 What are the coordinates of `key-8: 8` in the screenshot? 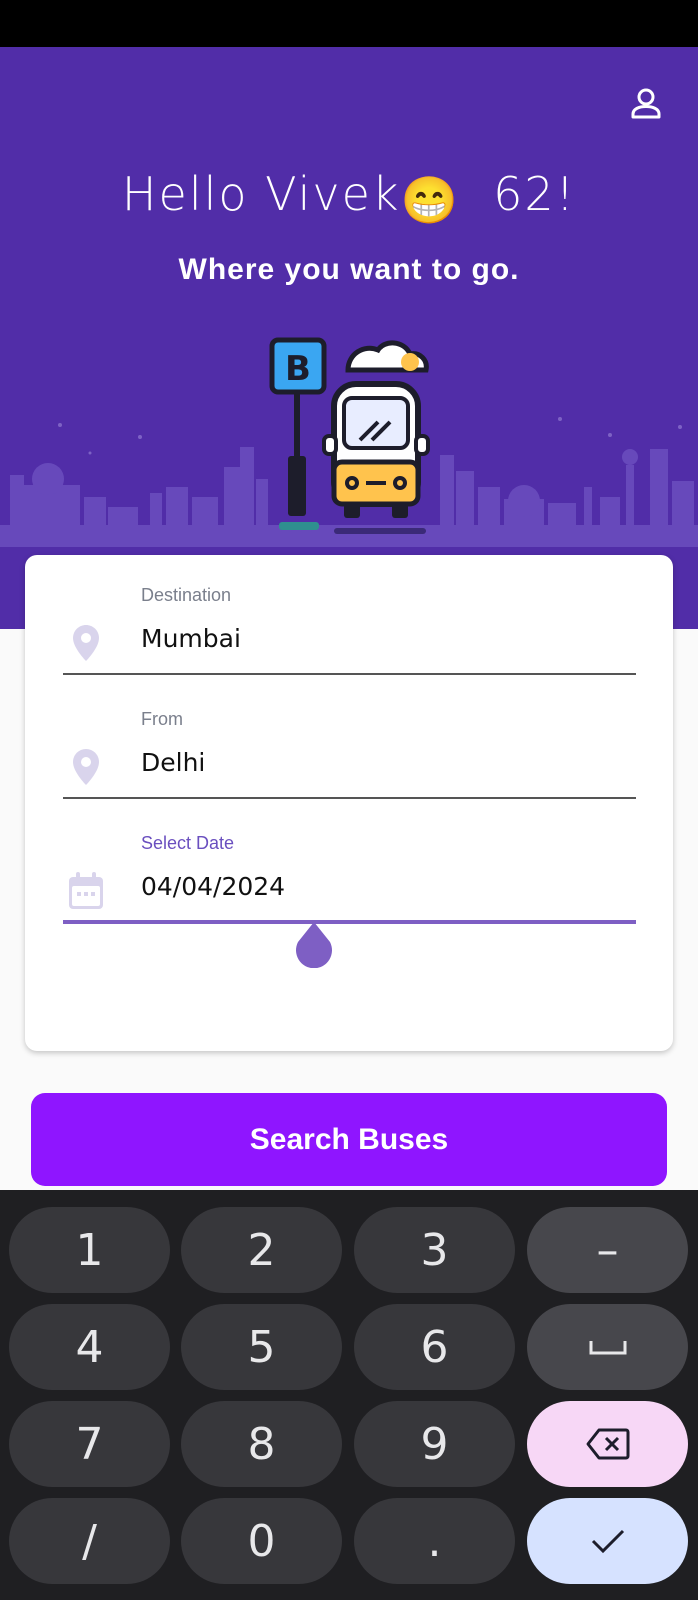 It's located at (261, 1444).